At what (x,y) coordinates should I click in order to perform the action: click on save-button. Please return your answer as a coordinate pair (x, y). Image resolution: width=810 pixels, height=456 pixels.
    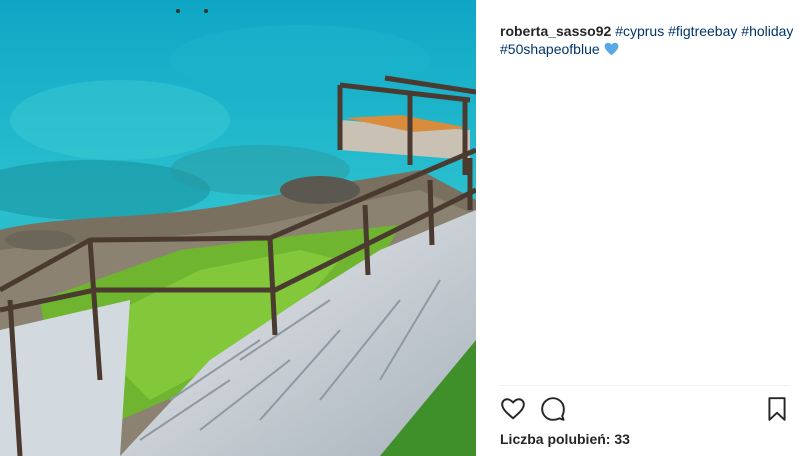
    Looking at the image, I should click on (777, 409).